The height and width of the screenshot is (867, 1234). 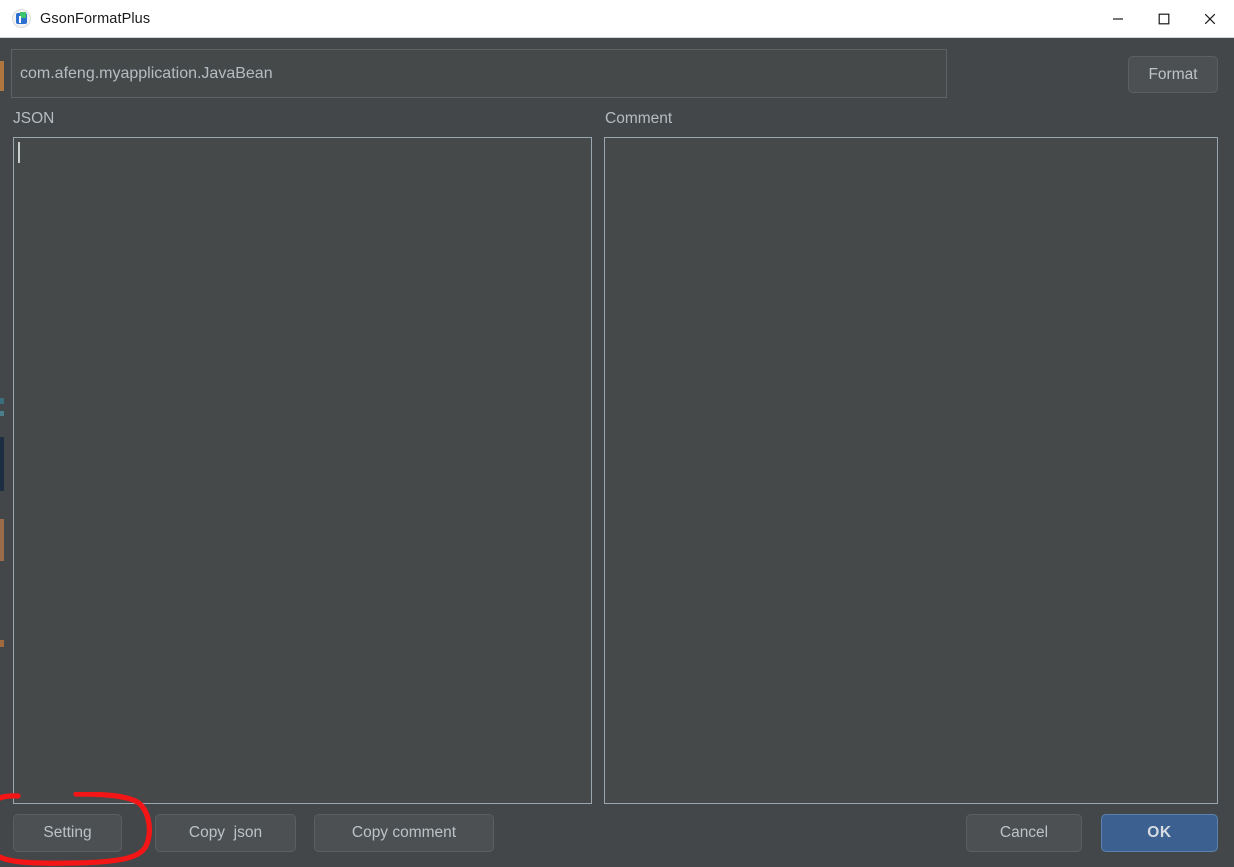 What do you see at coordinates (95, 18) in the screenshot?
I see `window-title: GsonFormatPlus` at bounding box center [95, 18].